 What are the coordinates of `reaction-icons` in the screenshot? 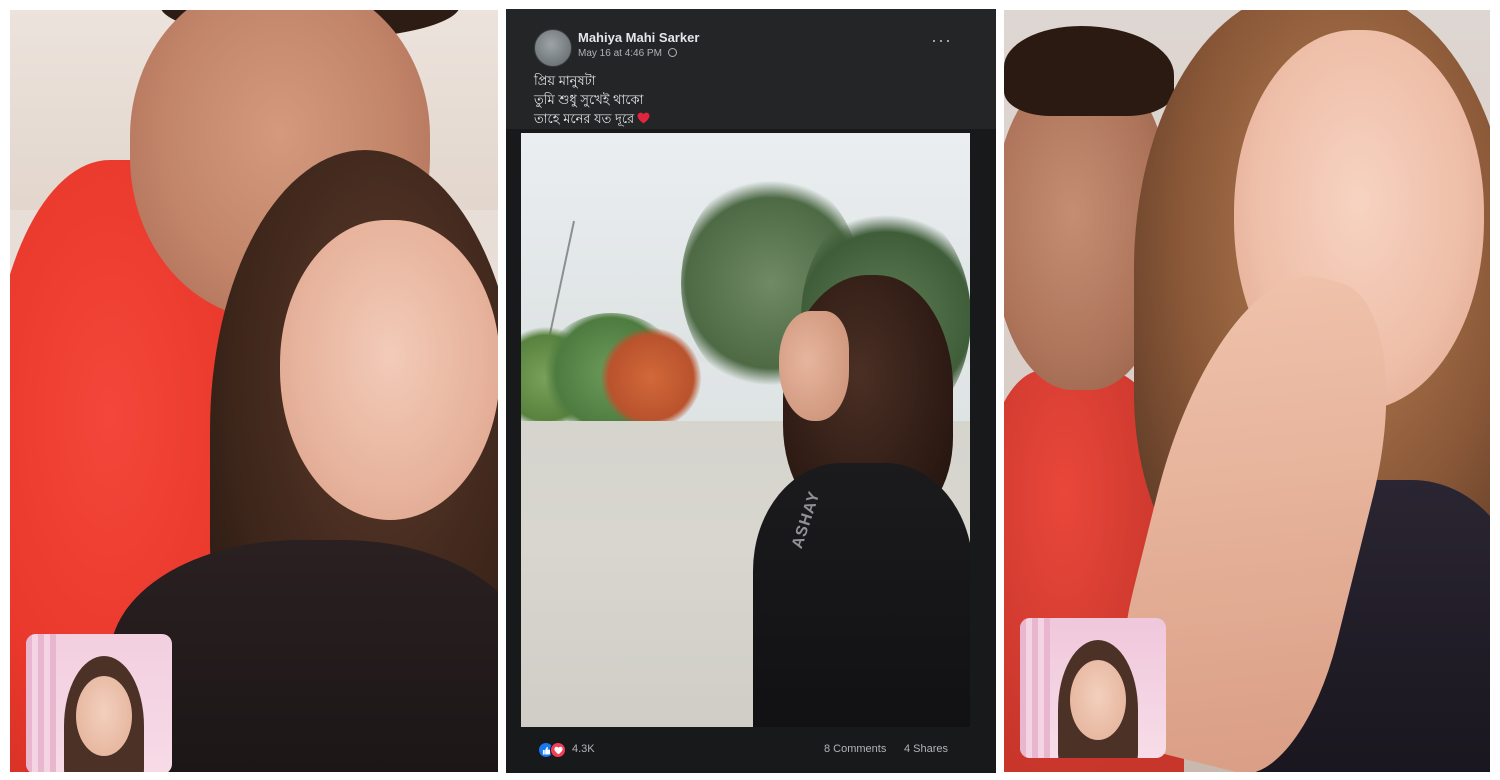 It's located at (553, 750).